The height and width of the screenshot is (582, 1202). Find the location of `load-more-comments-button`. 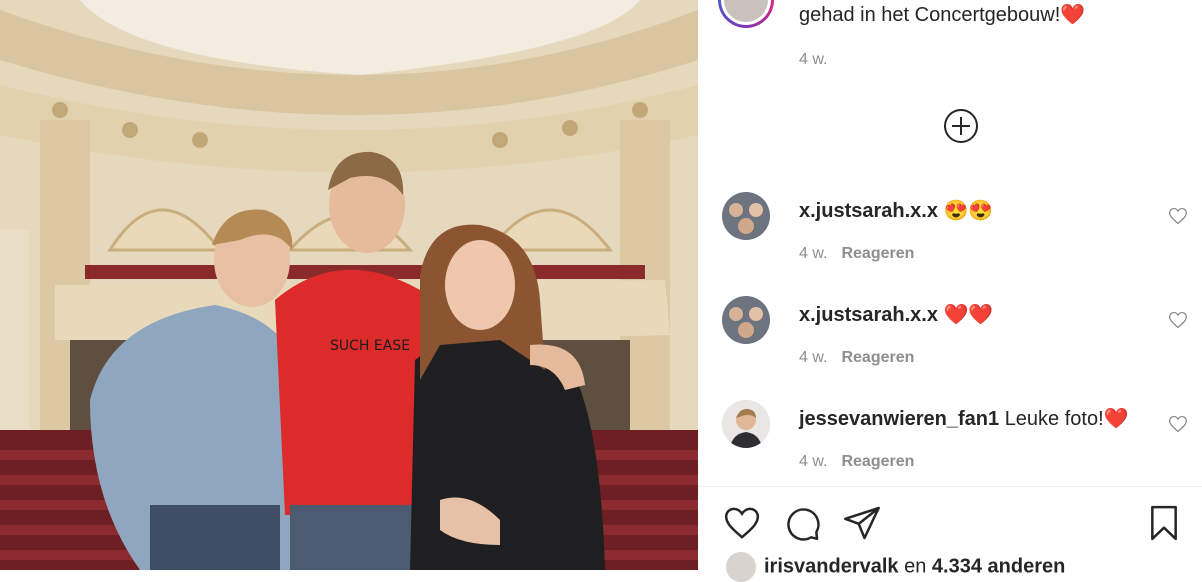

load-more-comments-button is located at coordinates (961, 126).